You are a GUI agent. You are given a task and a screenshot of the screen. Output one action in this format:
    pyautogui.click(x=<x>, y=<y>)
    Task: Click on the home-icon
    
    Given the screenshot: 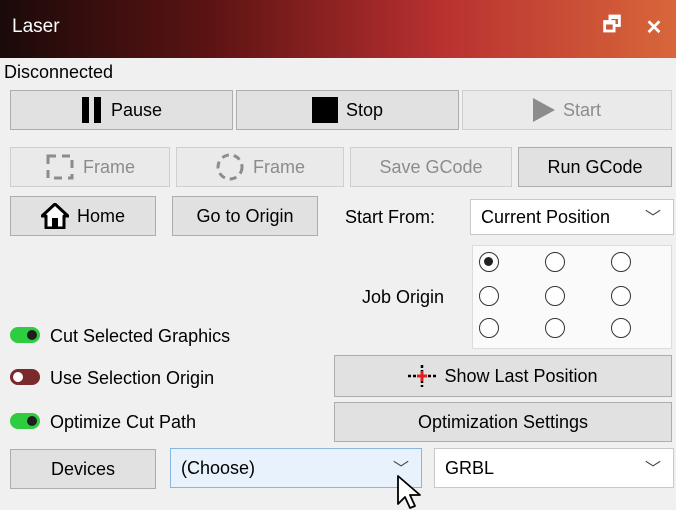 What is the action you would take?
    pyautogui.click(x=54, y=216)
    